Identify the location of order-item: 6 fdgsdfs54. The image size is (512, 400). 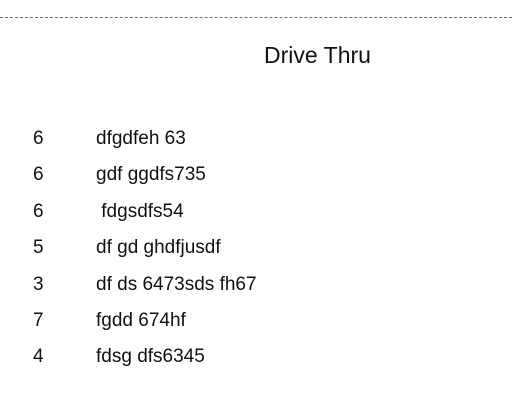
(256, 218).